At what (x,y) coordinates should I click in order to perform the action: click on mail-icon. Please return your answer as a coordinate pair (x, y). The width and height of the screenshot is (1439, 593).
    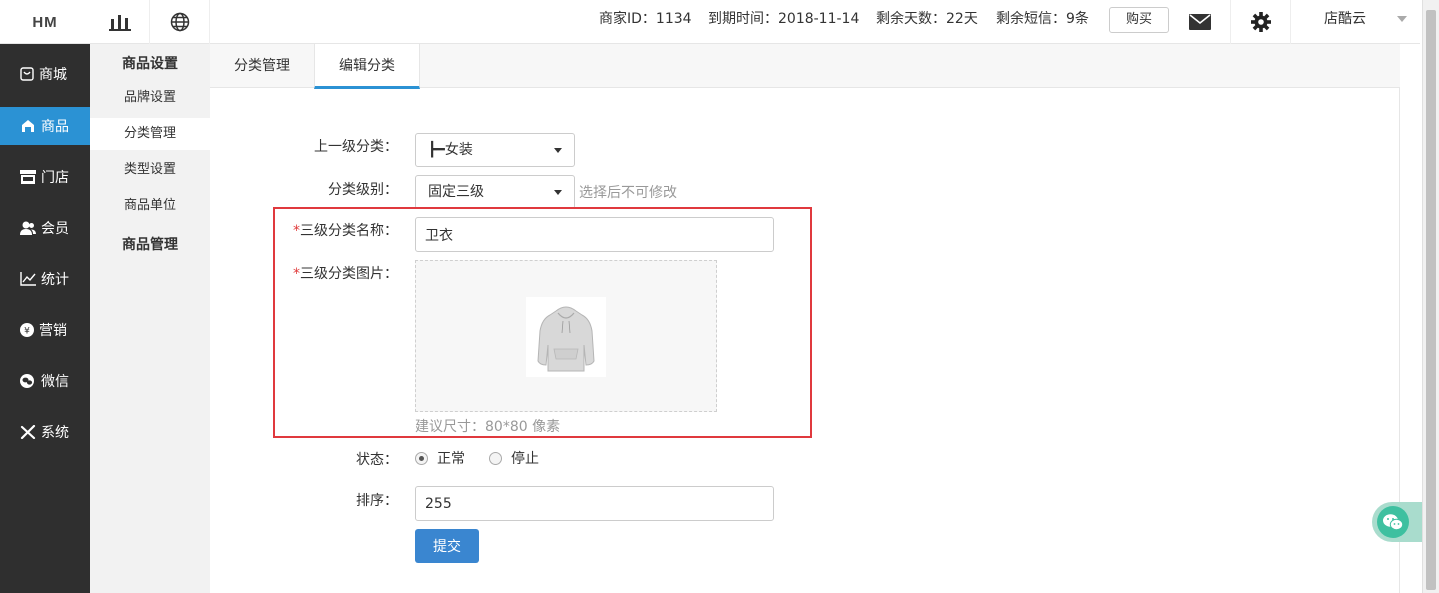
    Looking at the image, I should click on (1200, 22).